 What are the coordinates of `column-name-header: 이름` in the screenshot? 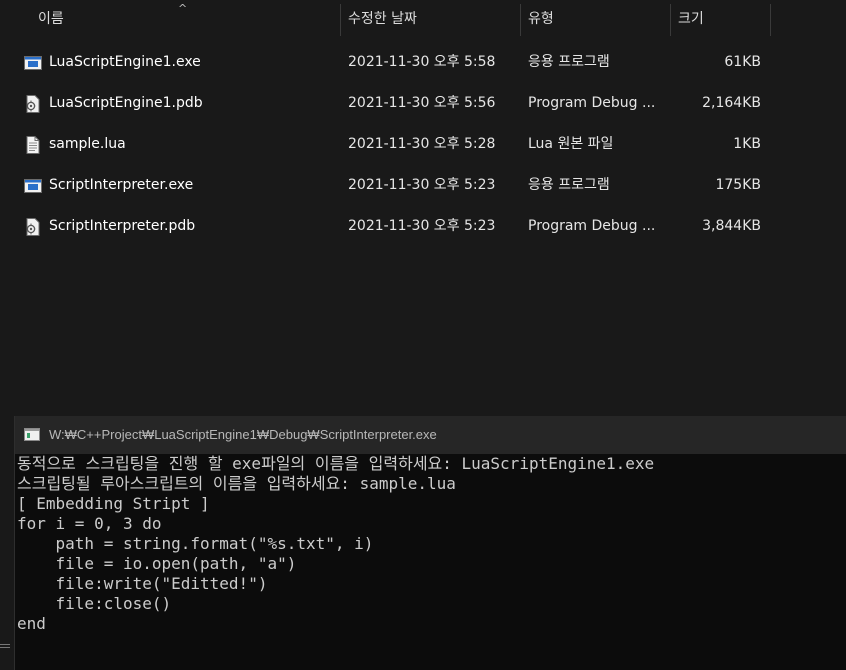 It's located at (51, 18).